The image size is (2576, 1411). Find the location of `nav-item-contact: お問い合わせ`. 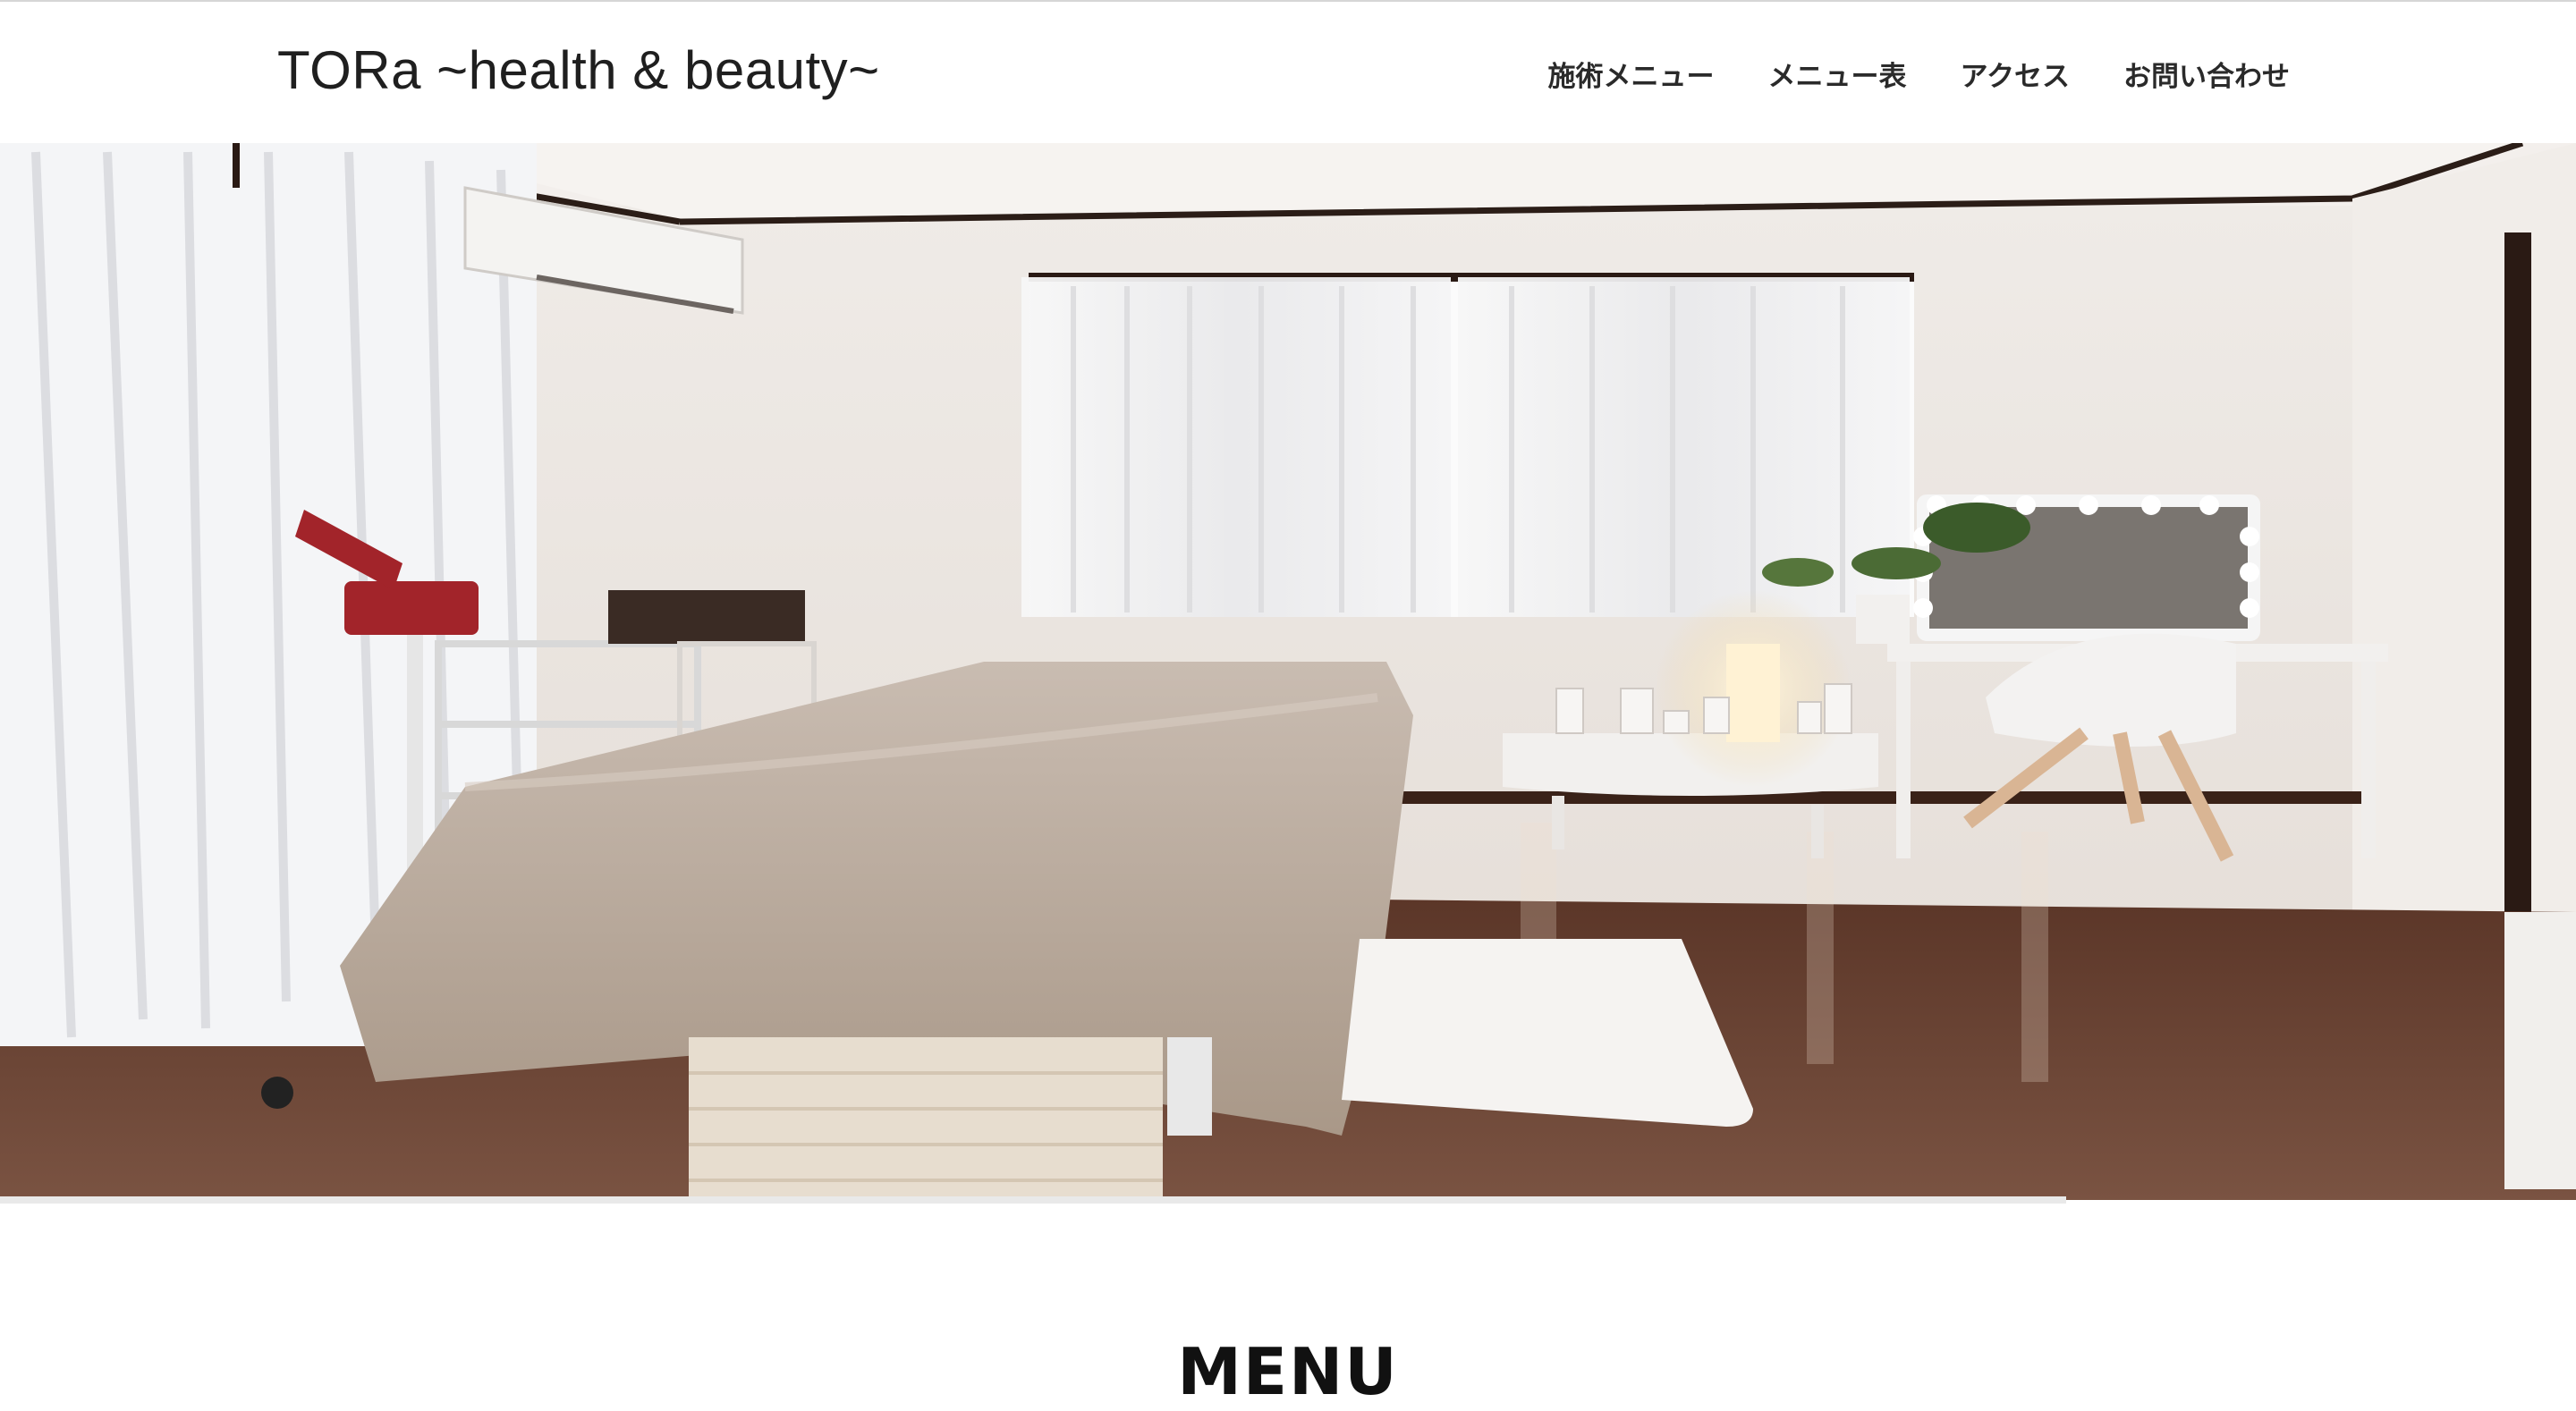

nav-item-contact: お問い合わせ is located at coordinates (2206, 74).